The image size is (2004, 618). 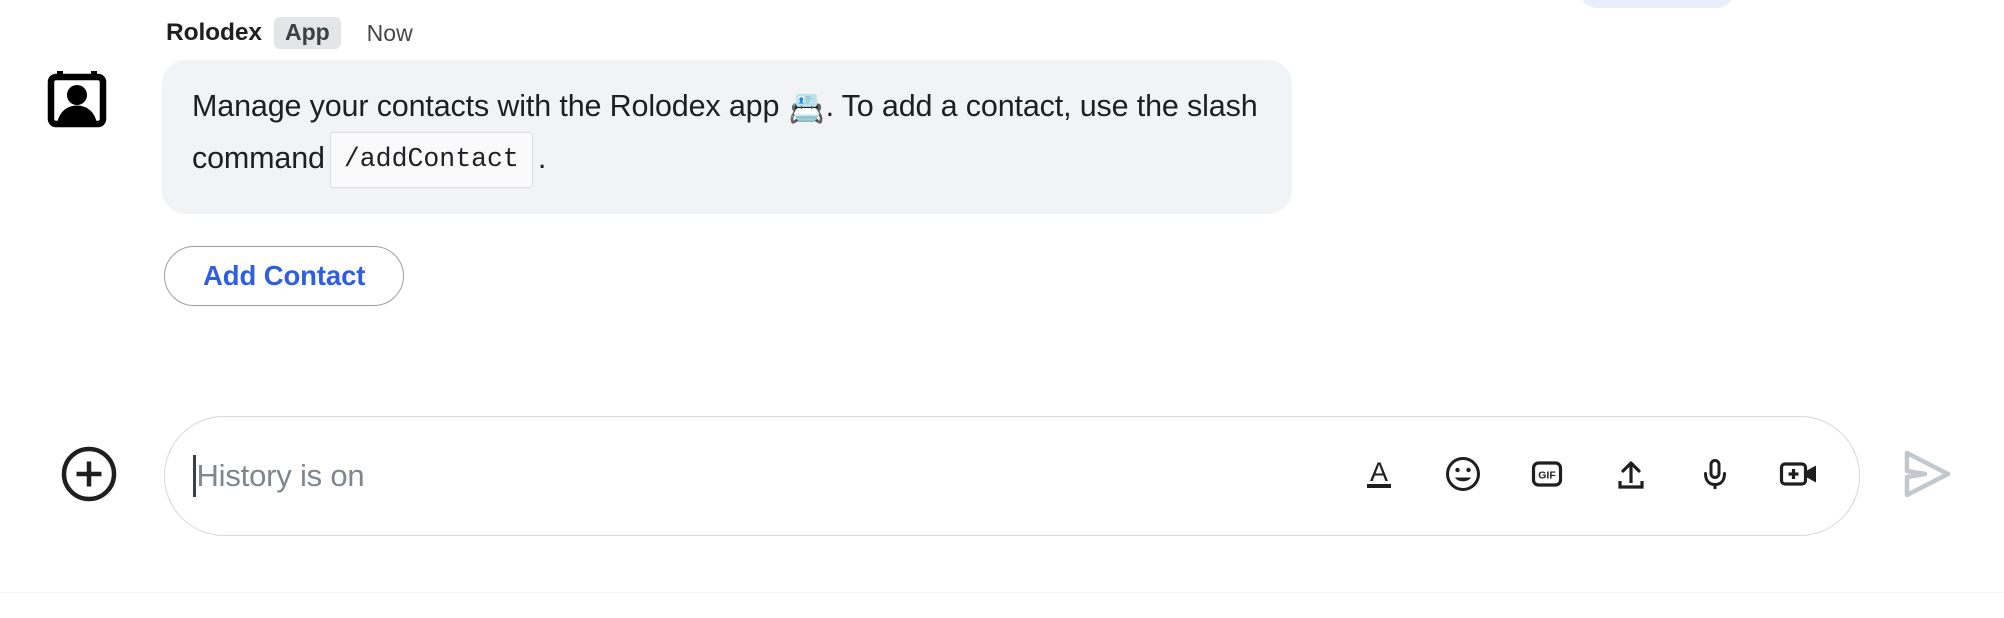 I want to click on svg-text: A, so click(x=1379, y=472).